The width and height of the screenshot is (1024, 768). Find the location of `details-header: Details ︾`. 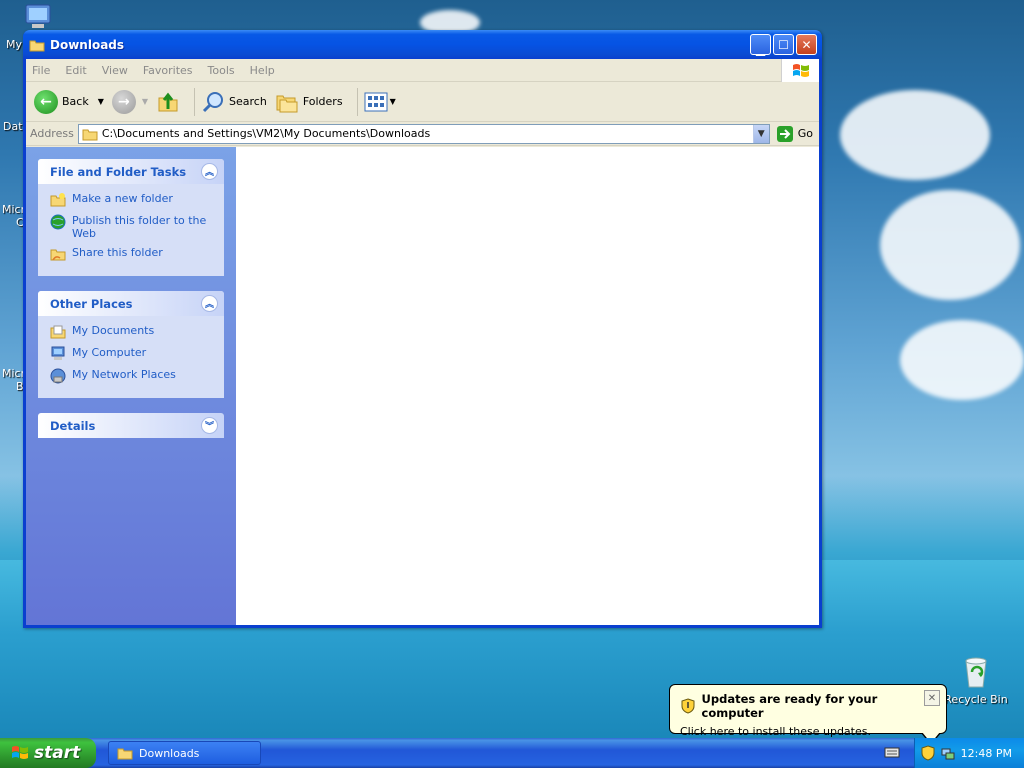

details-header: Details ︾ is located at coordinates (131, 425).